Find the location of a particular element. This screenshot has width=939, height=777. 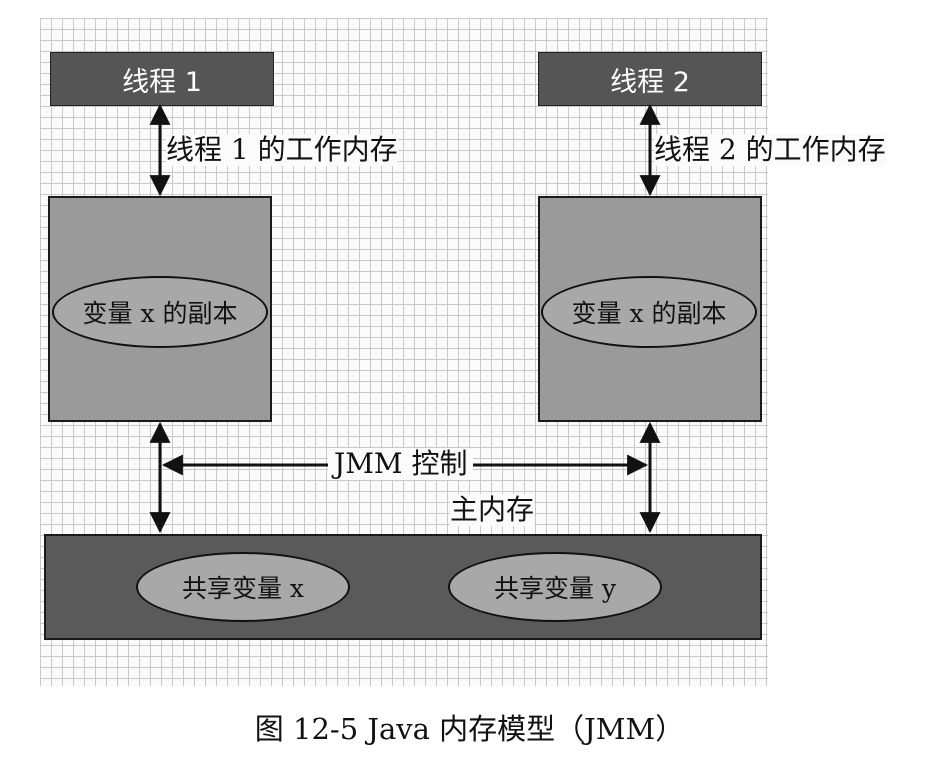

figure-caption: 图 12-5 Java 内存模型（JMM） is located at coordinates (469, 729).